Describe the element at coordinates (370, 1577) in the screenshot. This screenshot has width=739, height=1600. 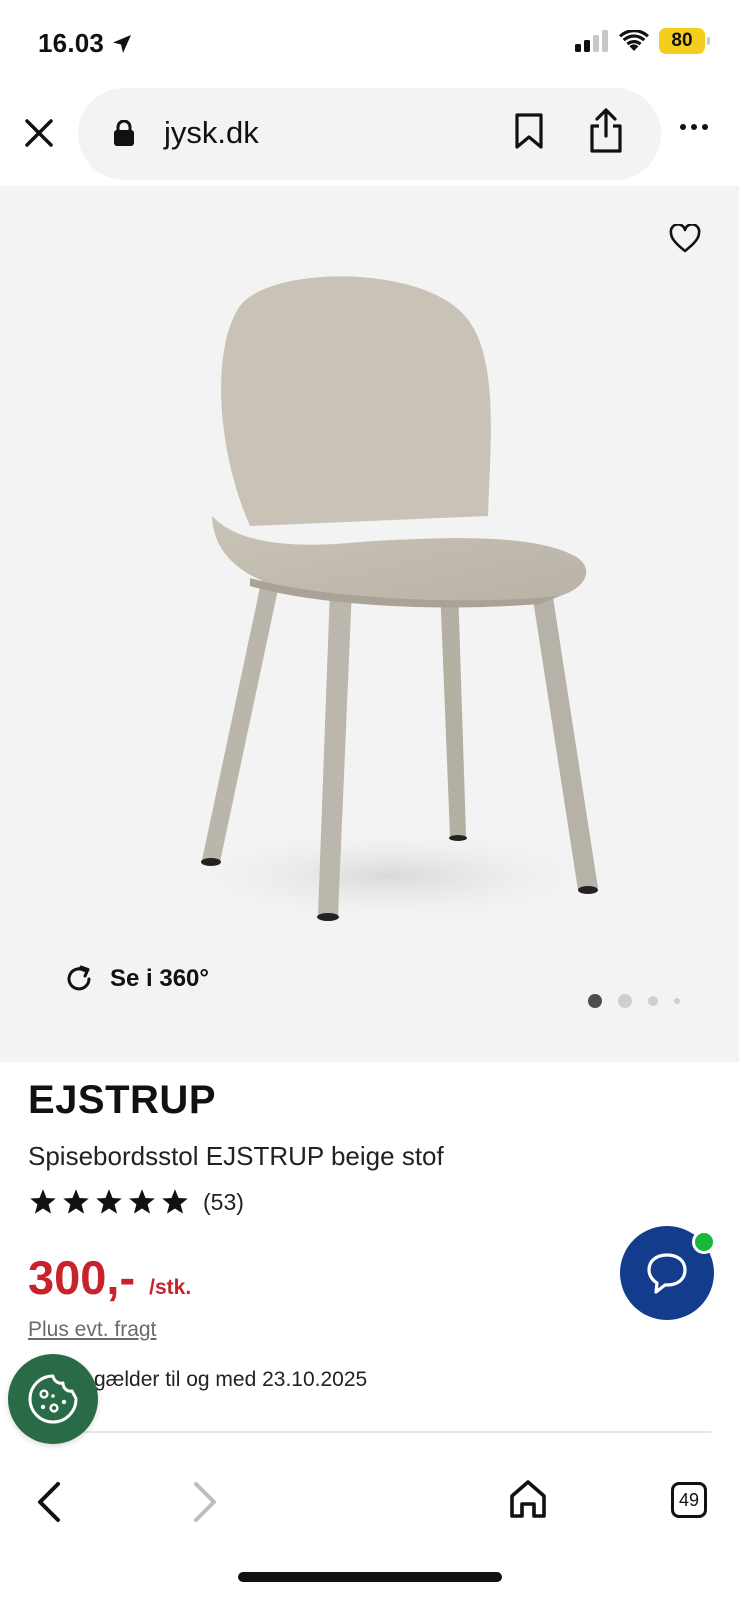
I see `home-indicator` at that location.